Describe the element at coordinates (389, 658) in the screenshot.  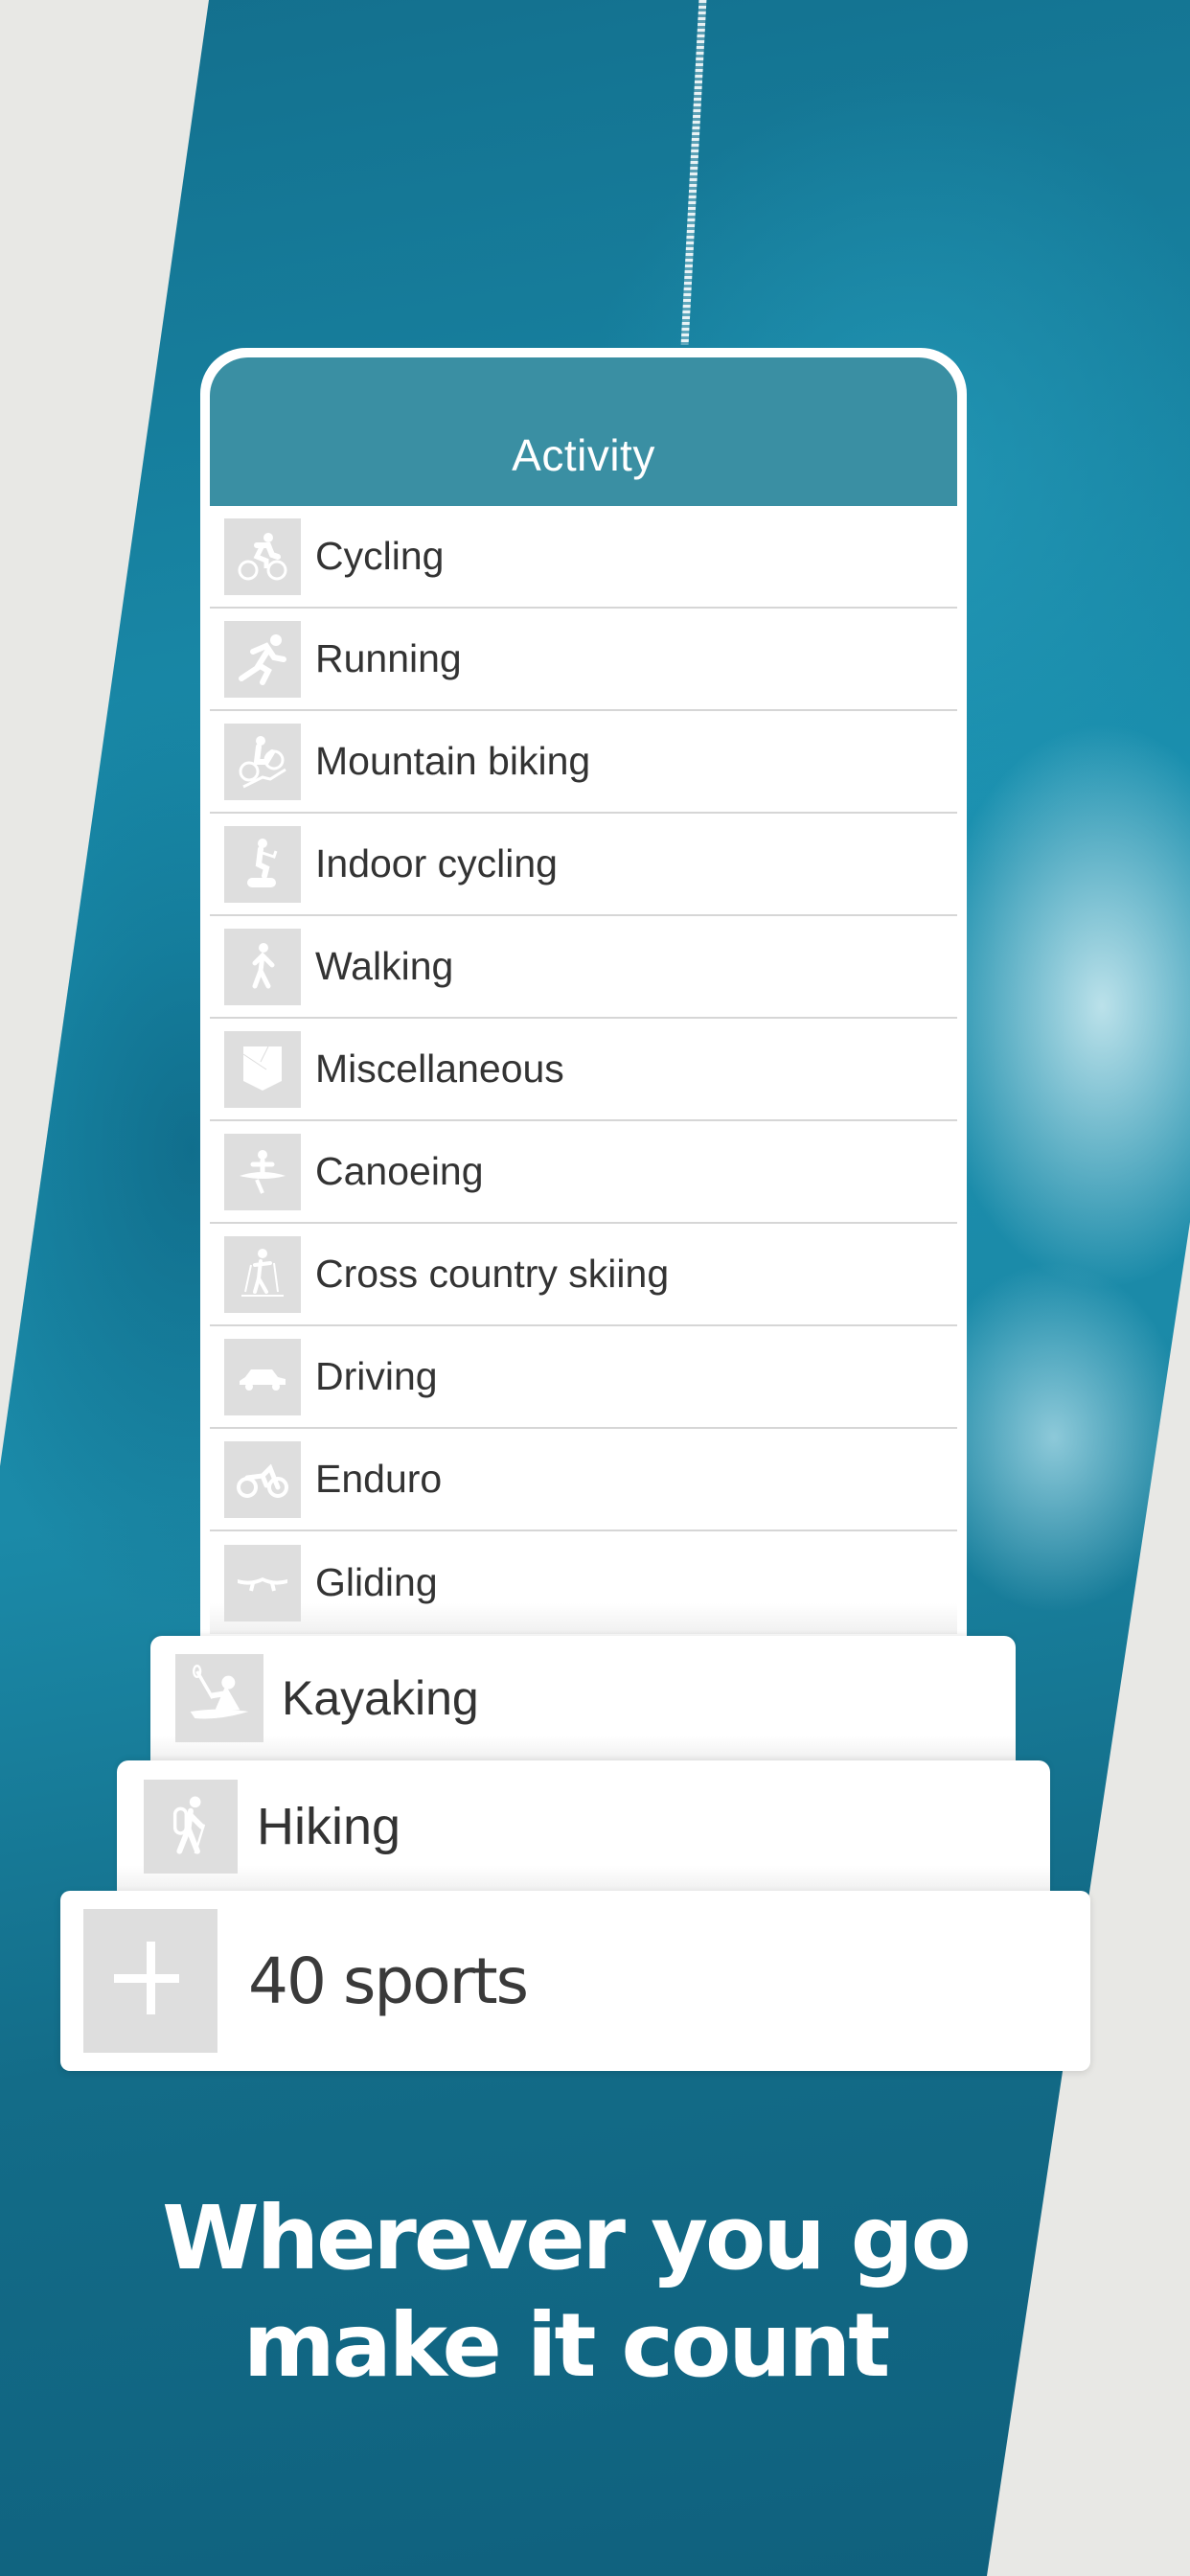
I see `list-item-label: Running` at that location.